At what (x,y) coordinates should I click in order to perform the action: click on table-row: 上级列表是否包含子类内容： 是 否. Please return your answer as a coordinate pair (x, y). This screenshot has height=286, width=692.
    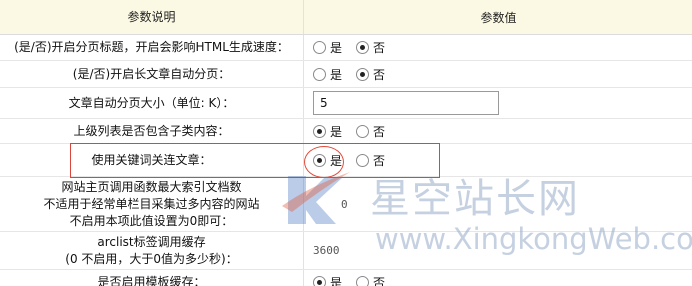
    Looking at the image, I should click on (346, 131).